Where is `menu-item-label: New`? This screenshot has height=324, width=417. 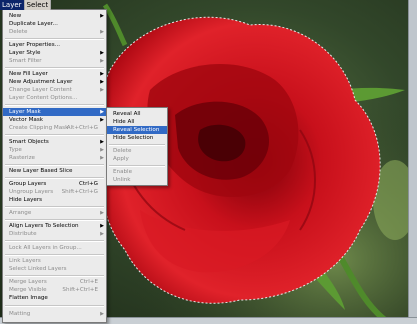
menu-item-label: New is located at coordinates (15, 16).